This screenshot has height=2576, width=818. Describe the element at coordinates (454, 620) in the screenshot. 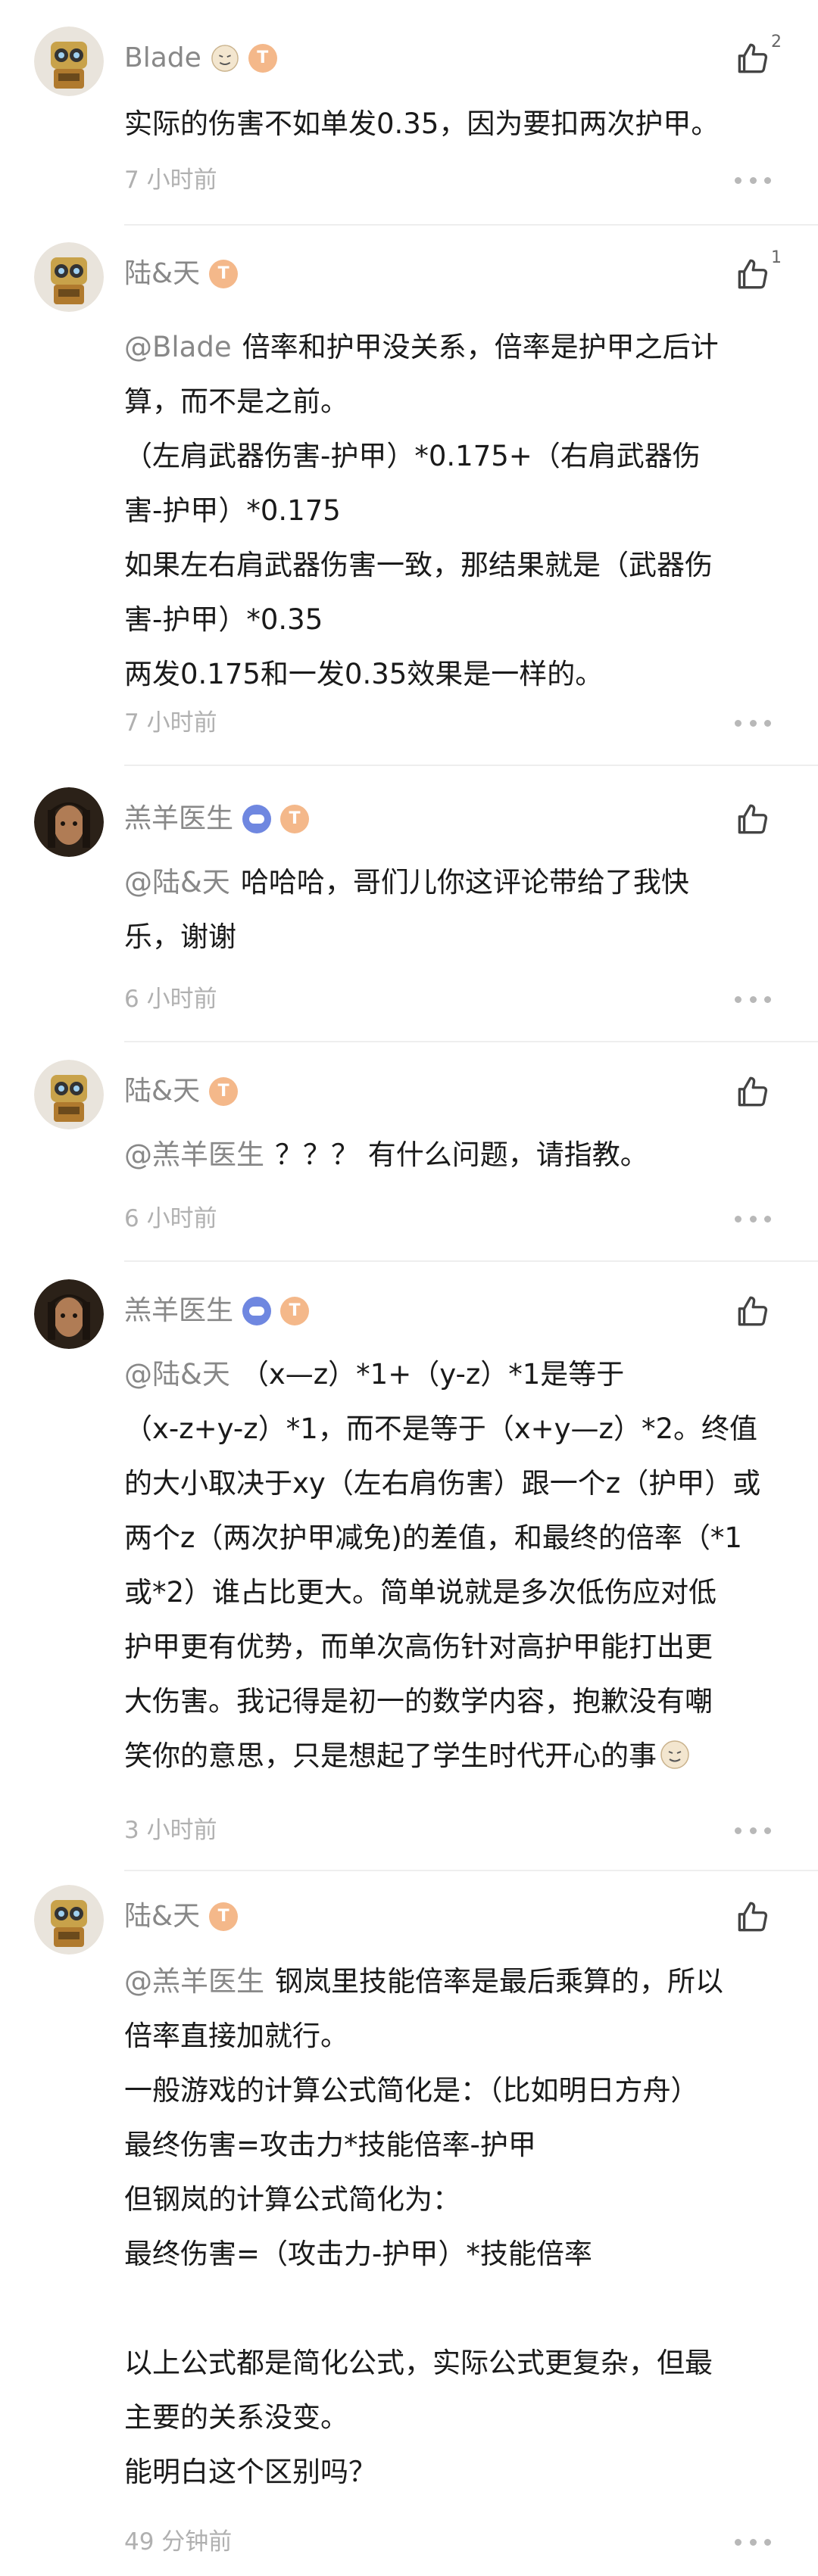

I see `comment-line: 害-护甲）*0.35` at that location.